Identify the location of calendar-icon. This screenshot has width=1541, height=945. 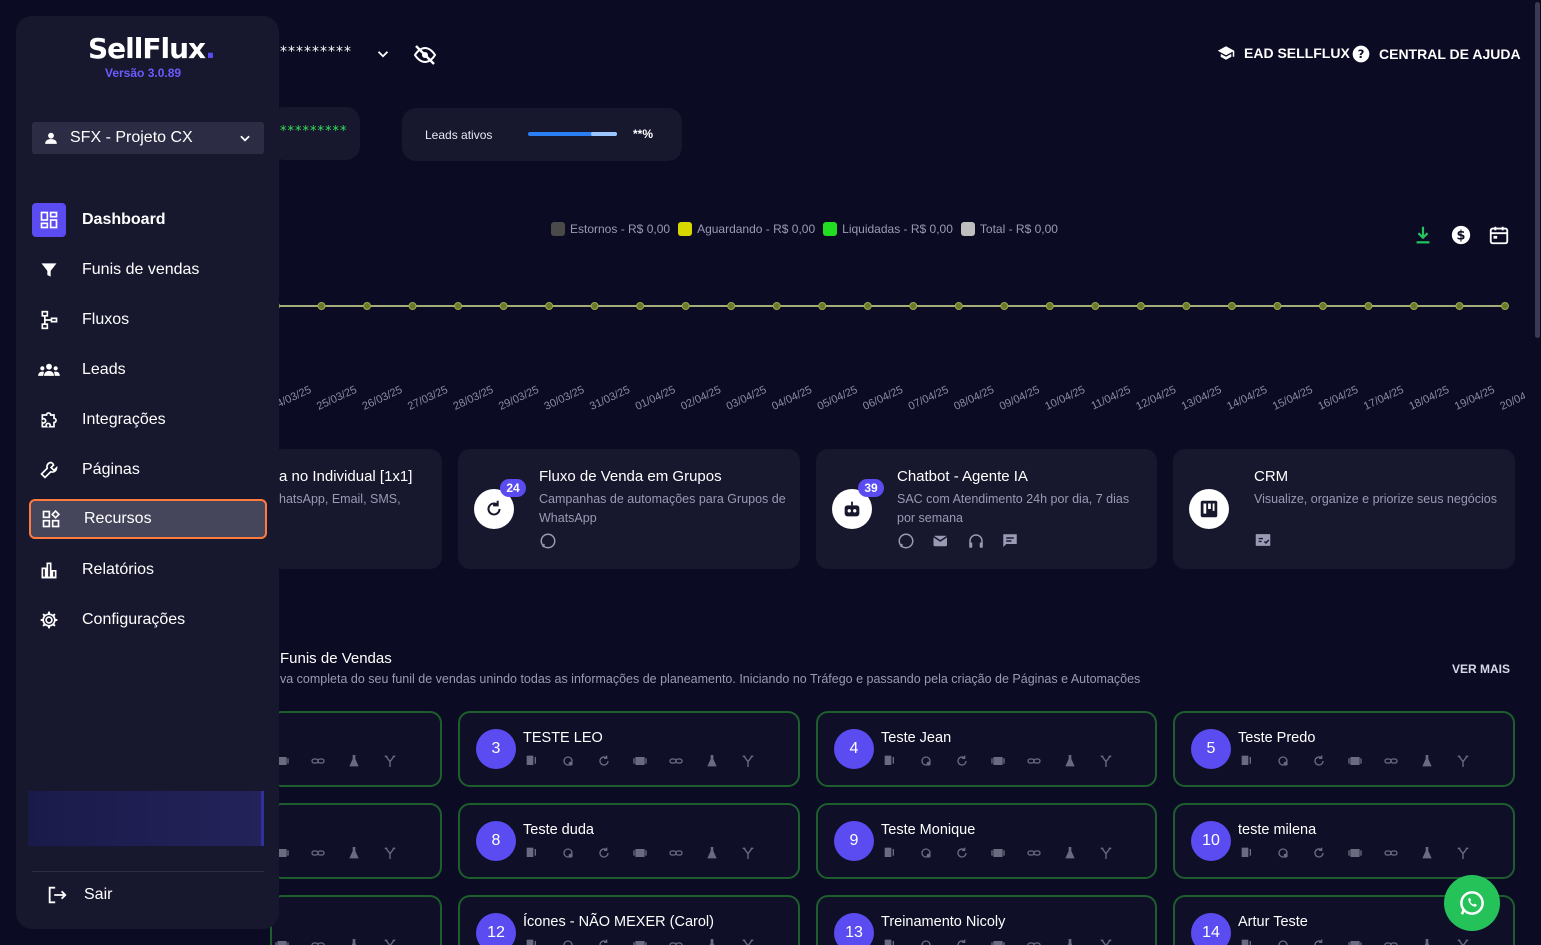
(1499, 235).